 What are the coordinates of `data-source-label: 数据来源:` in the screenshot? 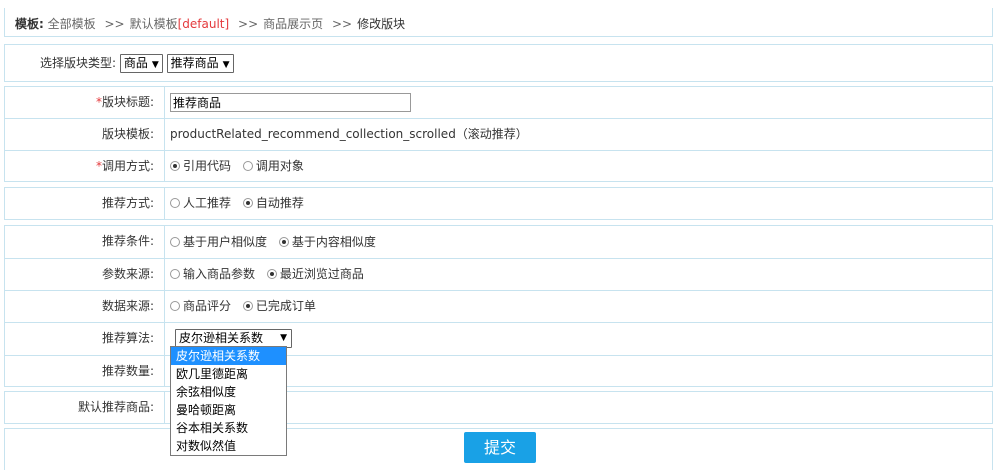 It's located at (85, 306).